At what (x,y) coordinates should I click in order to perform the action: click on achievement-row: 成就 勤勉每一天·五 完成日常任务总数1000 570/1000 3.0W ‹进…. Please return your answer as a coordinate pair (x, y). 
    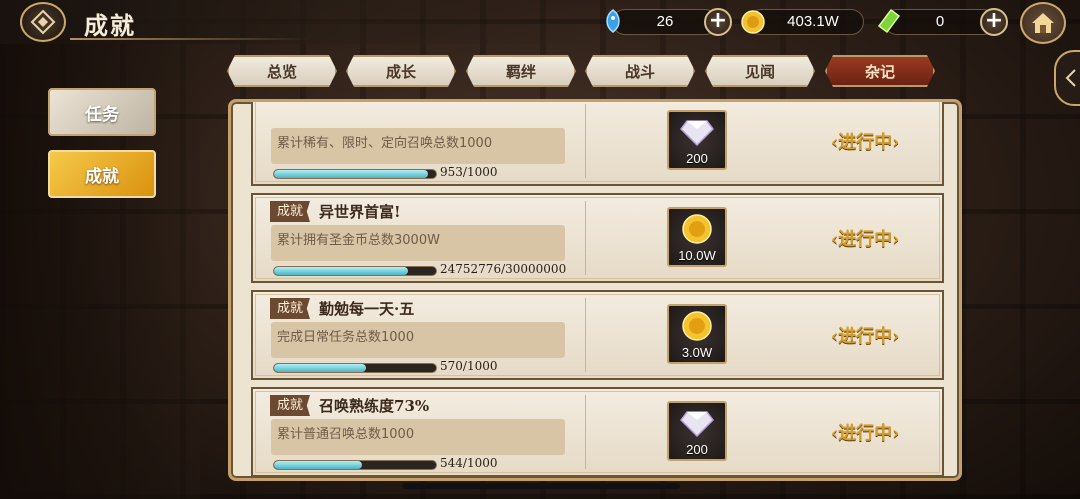
    Looking at the image, I should click on (597, 335).